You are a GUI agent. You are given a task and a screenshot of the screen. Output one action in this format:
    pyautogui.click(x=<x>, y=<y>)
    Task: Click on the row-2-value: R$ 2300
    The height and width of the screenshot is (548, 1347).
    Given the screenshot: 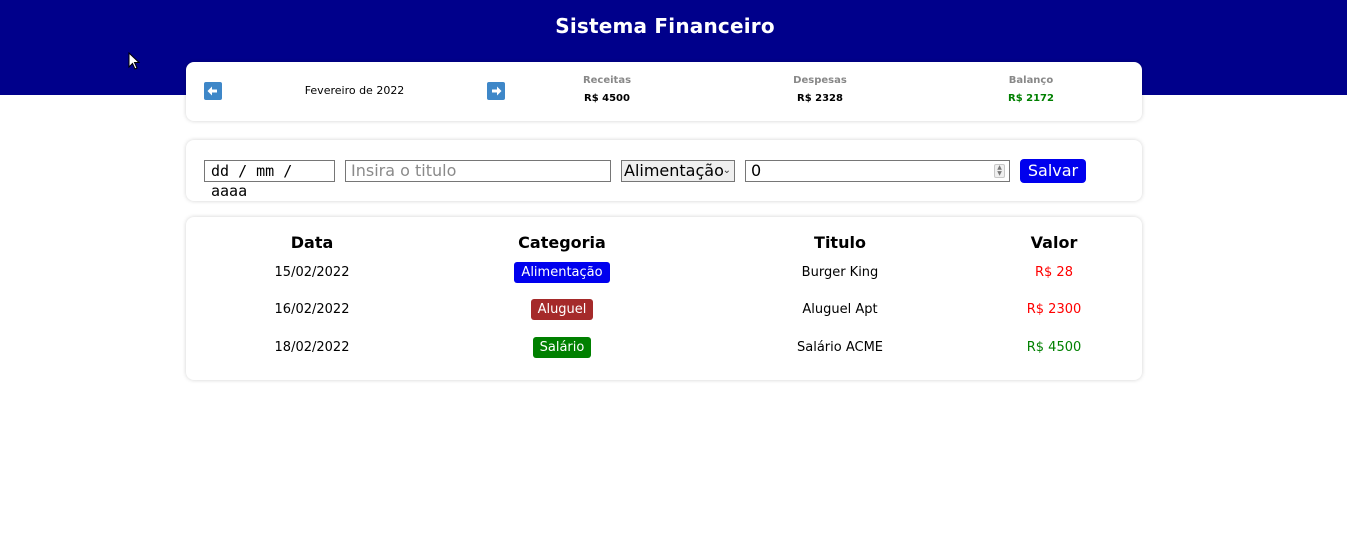 What is the action you would take?
    pyautogui.click(x=1054, y=309)
    